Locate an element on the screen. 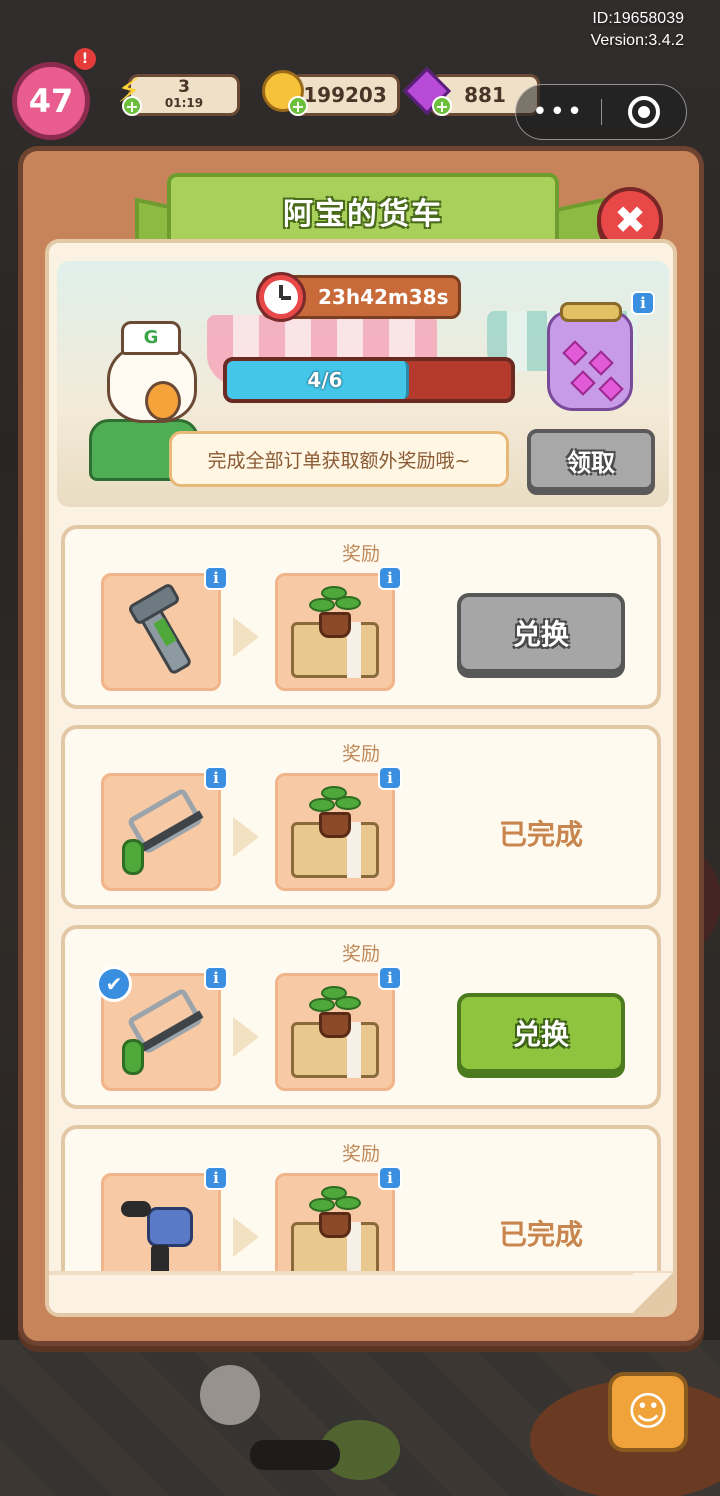 Image resolution: width=720 pixels, height=1496 pixels. exchange-button-disabled: 兑换 is located at coordinates (541, 633).